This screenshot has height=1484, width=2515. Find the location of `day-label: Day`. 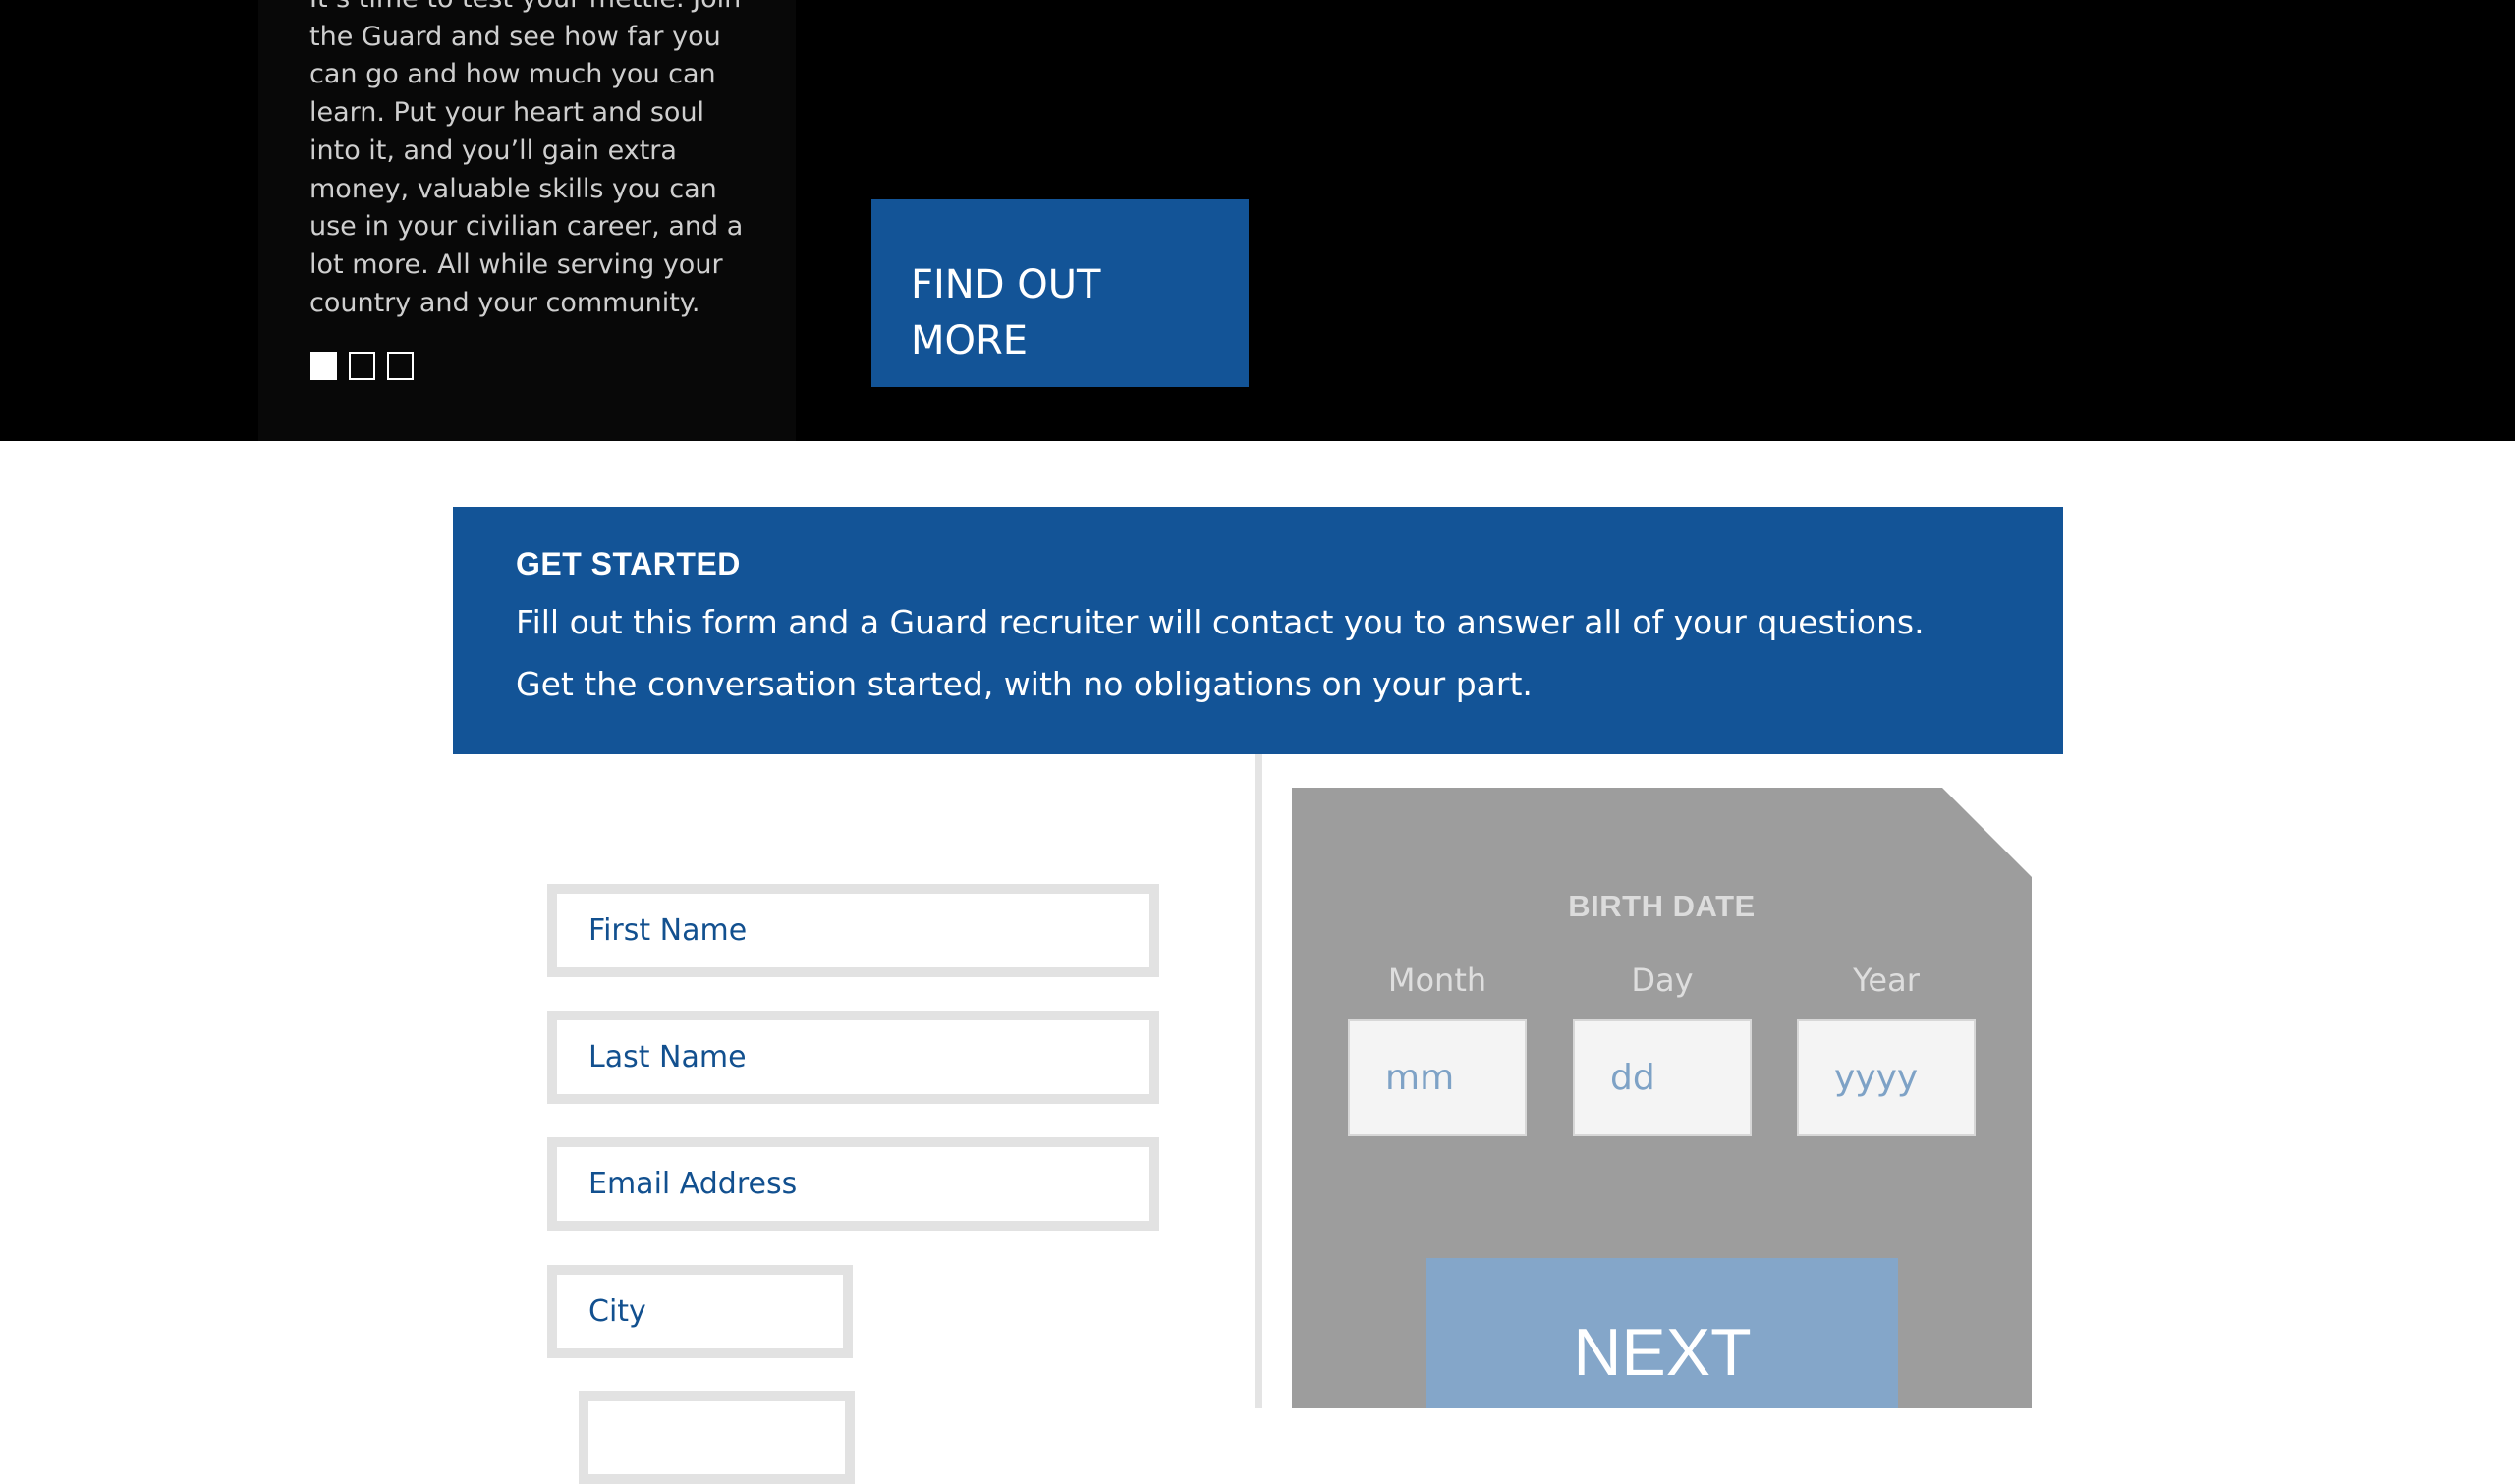

day-label: Day is located at coordinates (1662, 980).